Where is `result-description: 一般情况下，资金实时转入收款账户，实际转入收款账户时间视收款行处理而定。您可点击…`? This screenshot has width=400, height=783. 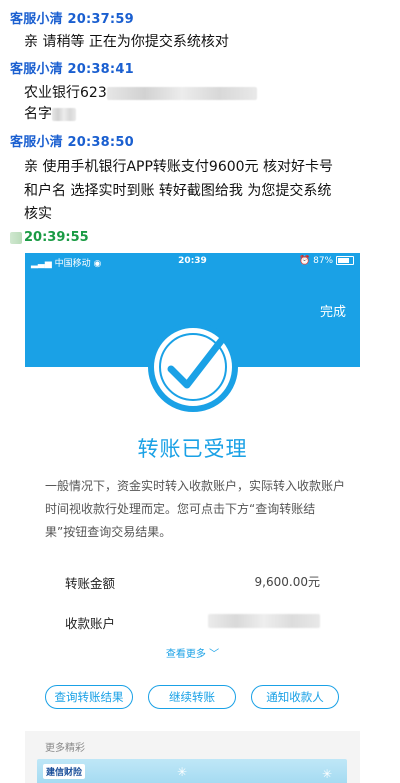 result-description: 一般情况下，资金实时转入收款账户，实际转入收款账户时间视收款行处理而定。您可点击… is located at coordinates (195, 509).